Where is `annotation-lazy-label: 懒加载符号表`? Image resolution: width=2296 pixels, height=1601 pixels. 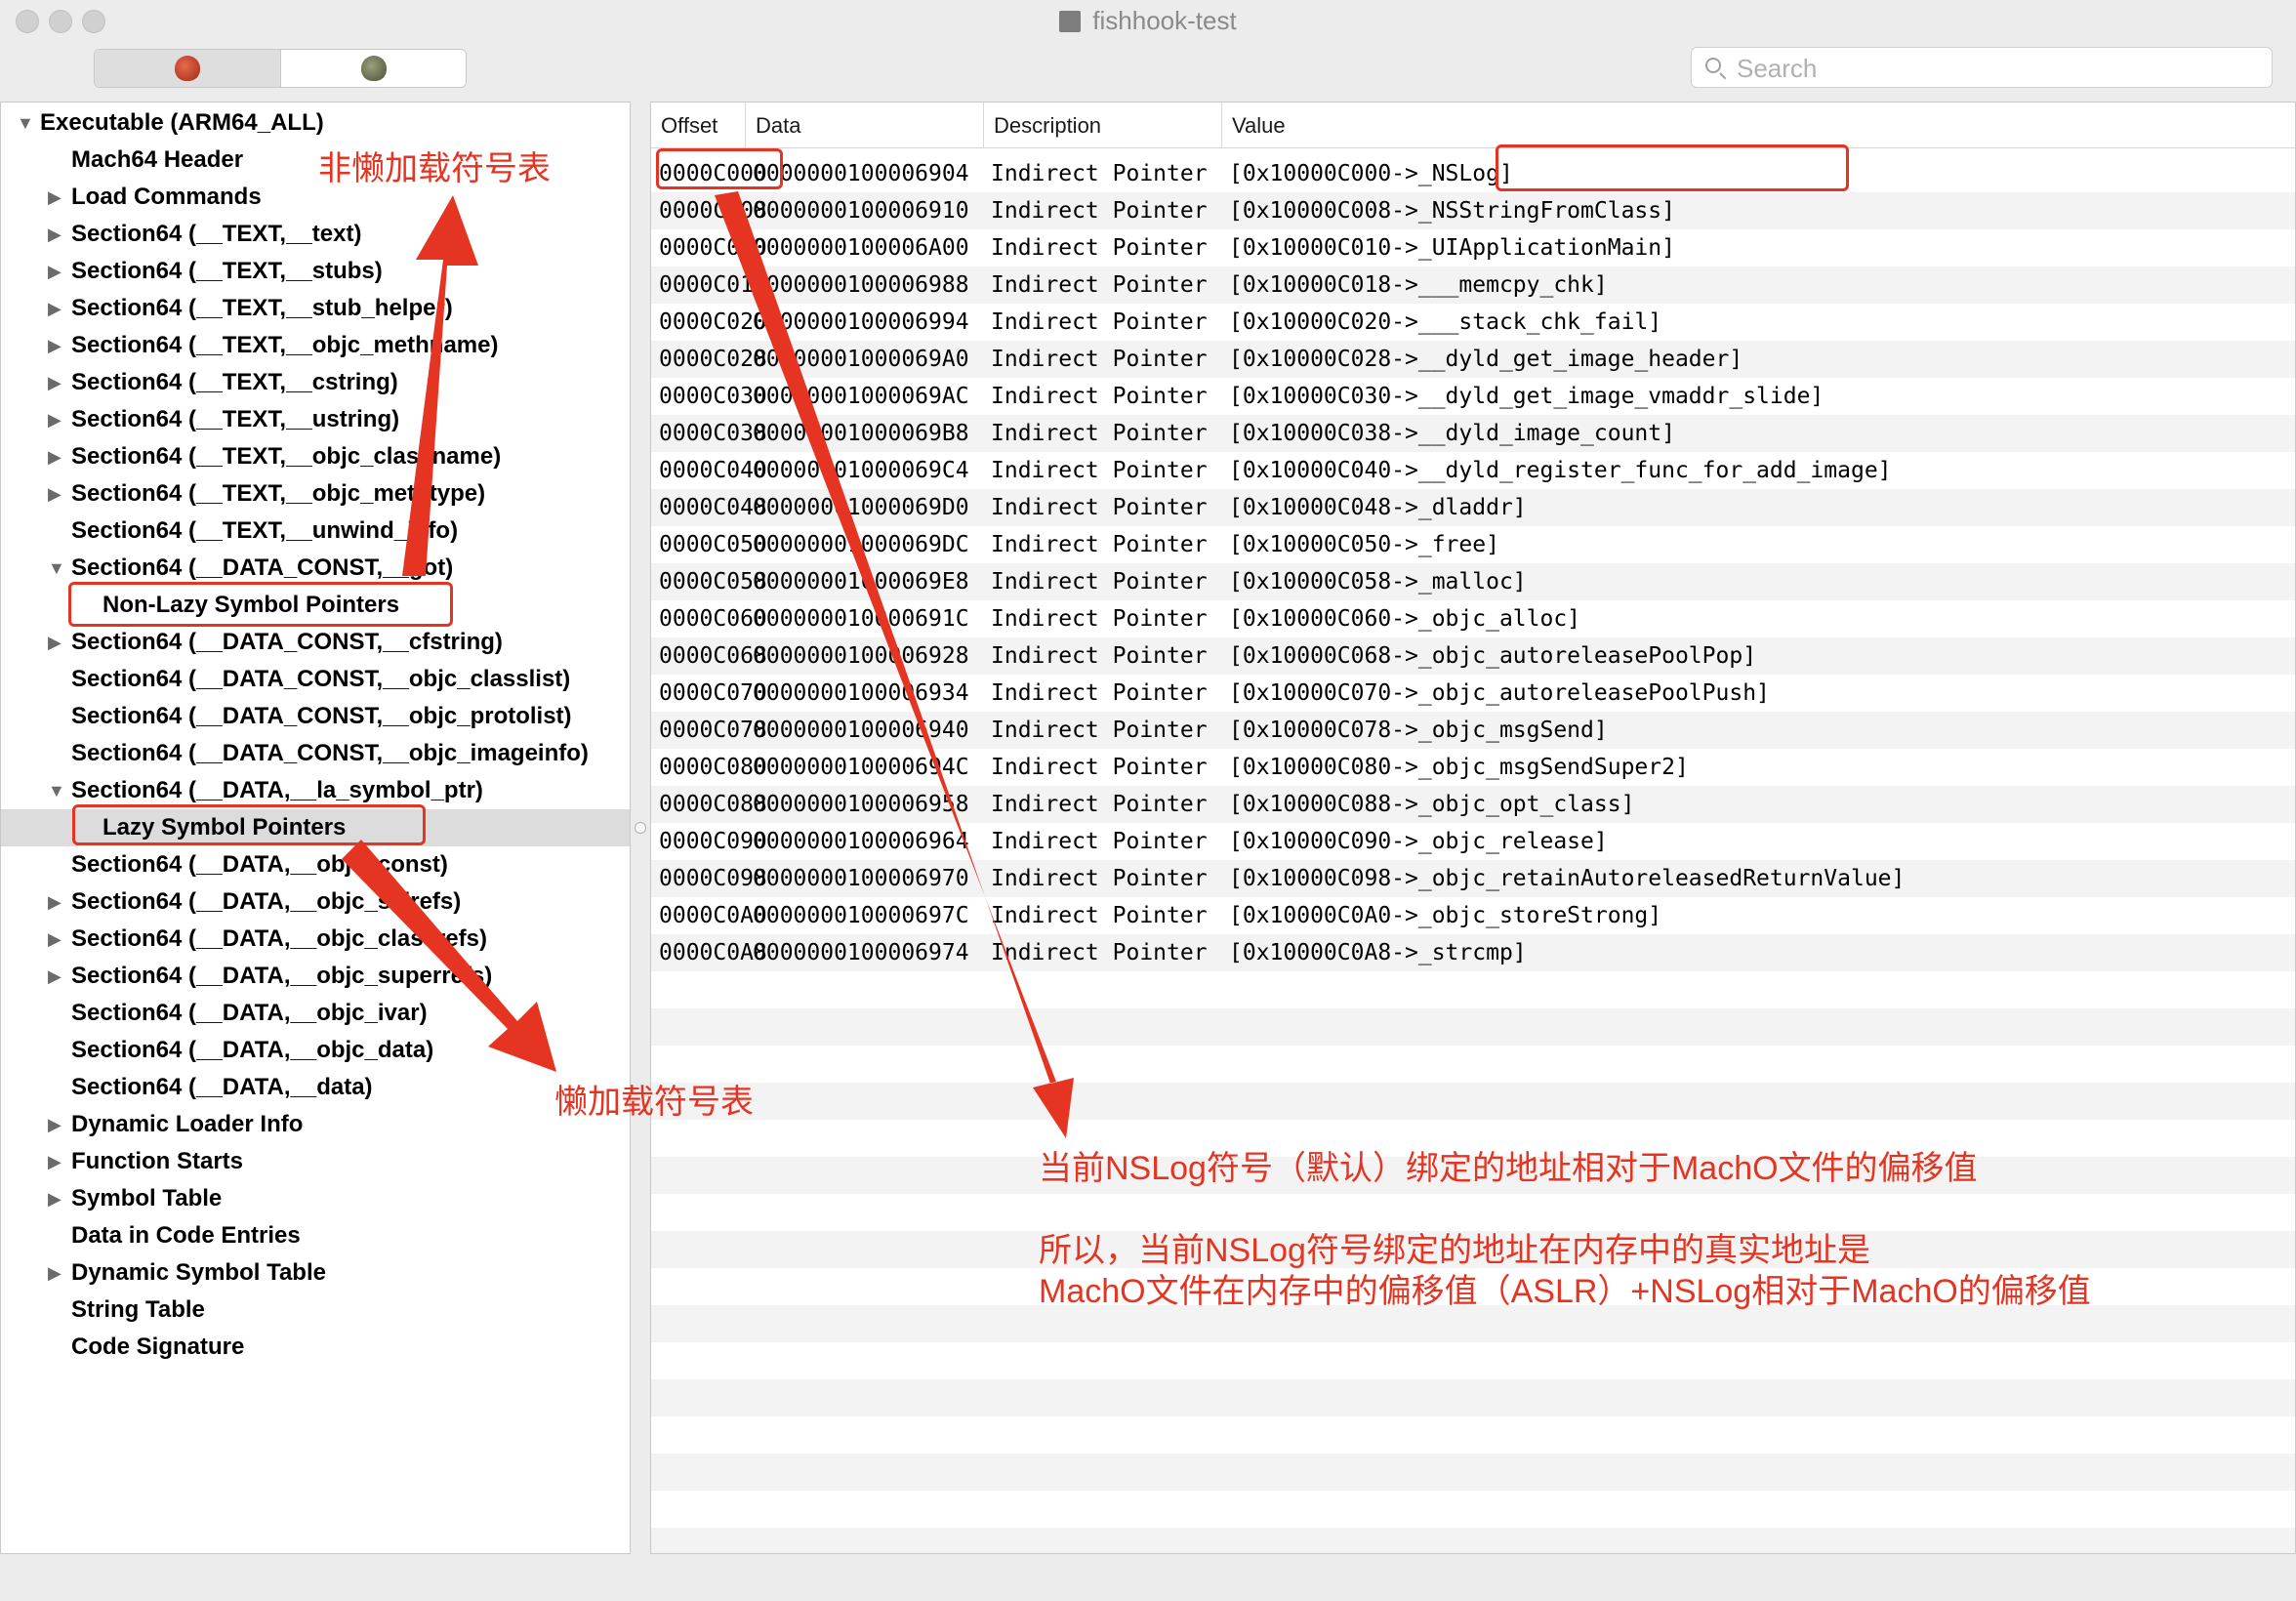
annotation-lazy-label: 懒加载符号表 is located at coordinates (654, 1102).